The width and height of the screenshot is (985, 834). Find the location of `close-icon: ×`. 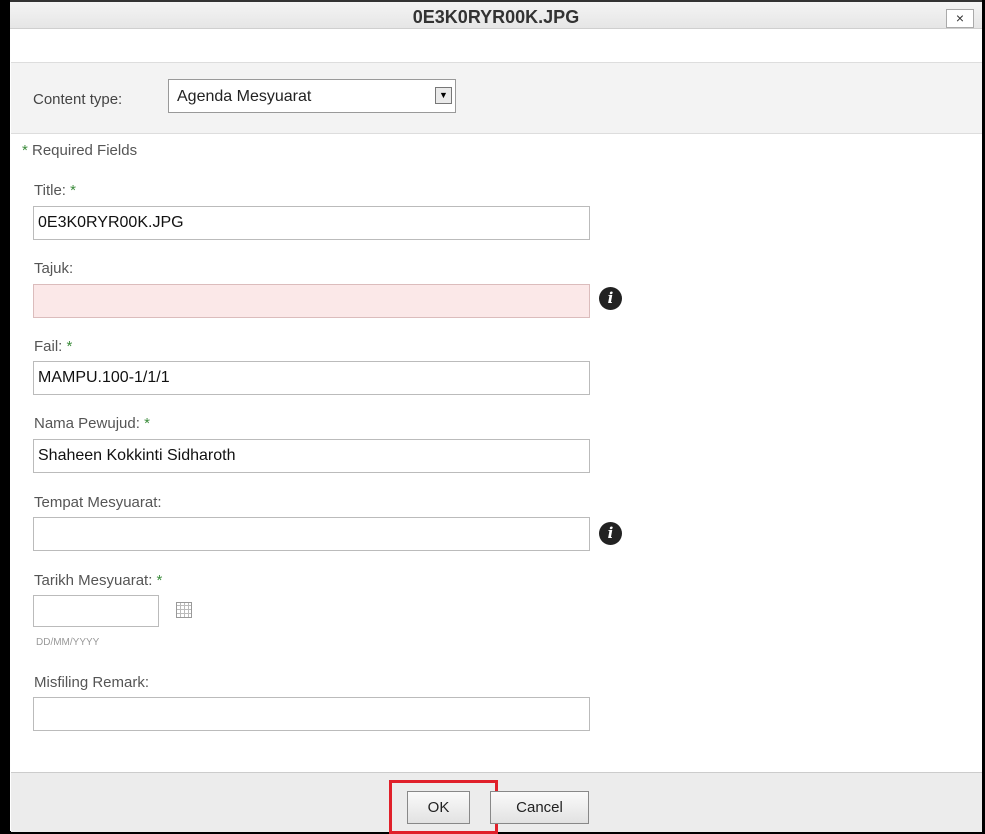

close-icon: × is located at coordinates (960, 18).